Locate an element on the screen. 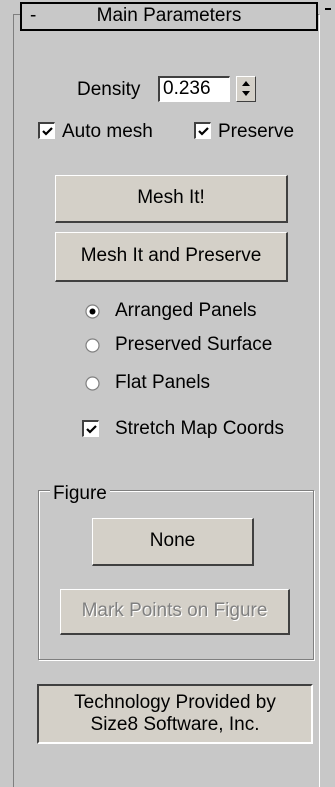 The image size is (335, 787). density-spinner is located at coordinates (246, 89).